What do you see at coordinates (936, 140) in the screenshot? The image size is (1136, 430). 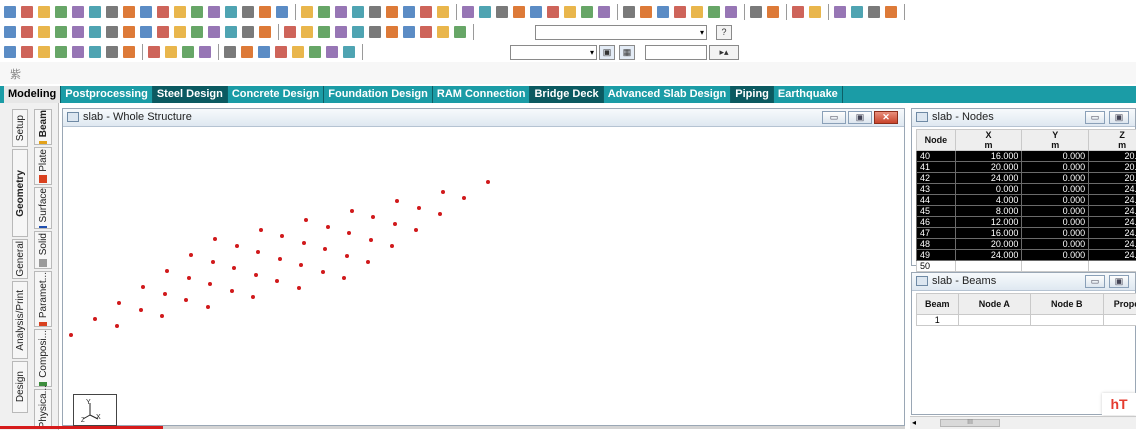 I see `column-header: Node` at bounding box center [936, 140].